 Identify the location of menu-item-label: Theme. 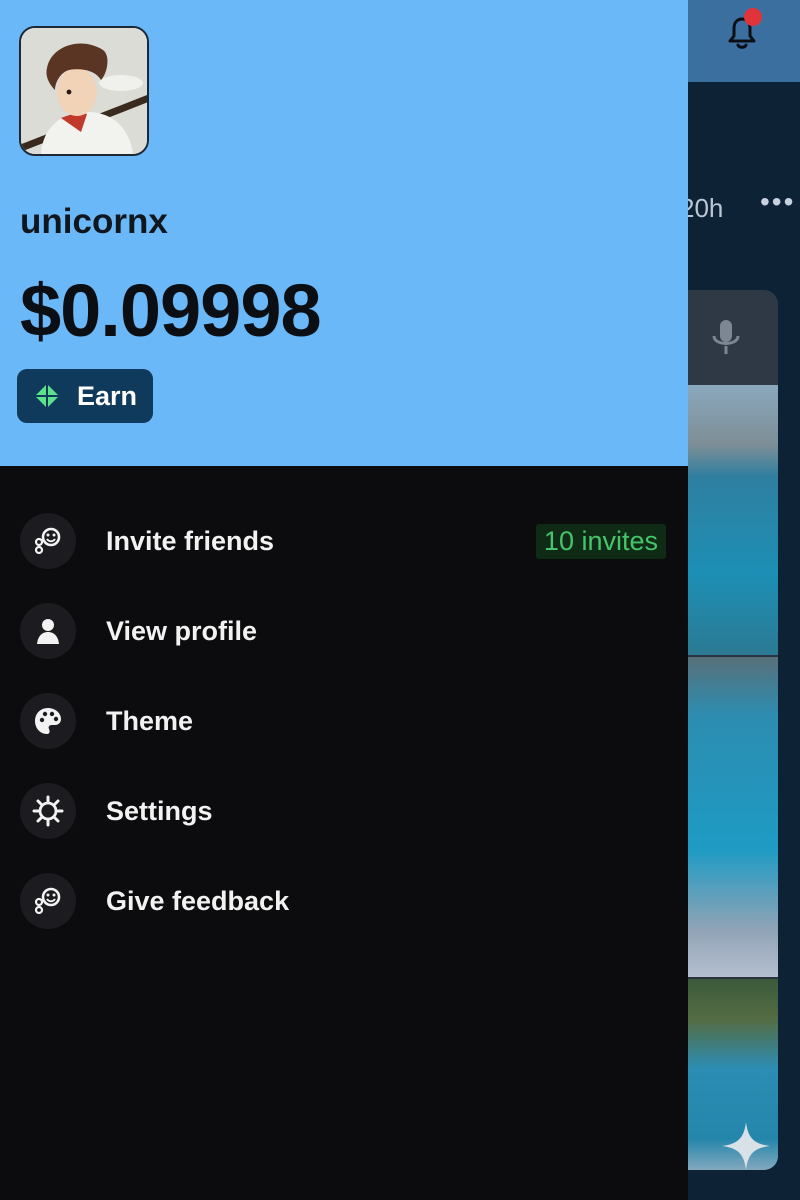
(150, 720).